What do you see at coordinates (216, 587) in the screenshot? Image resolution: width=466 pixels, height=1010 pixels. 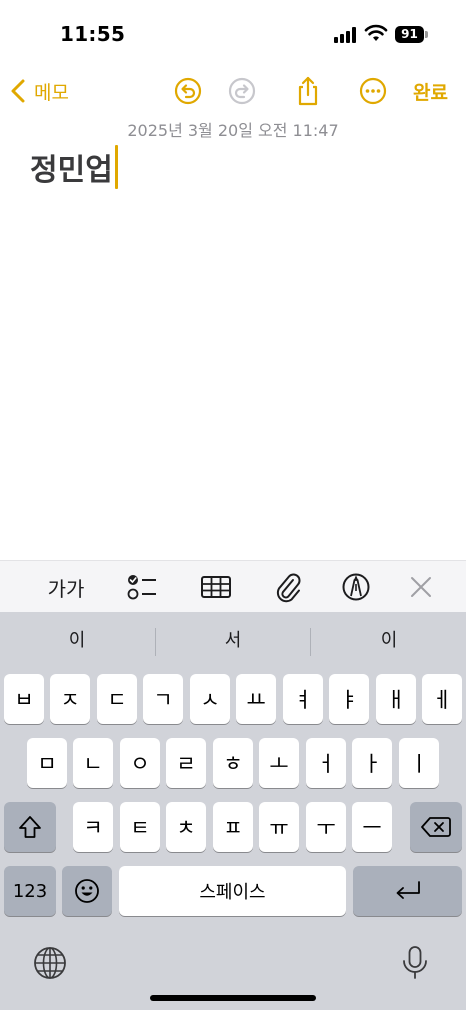 I see `table-icon` at bounding box center [216, 587].